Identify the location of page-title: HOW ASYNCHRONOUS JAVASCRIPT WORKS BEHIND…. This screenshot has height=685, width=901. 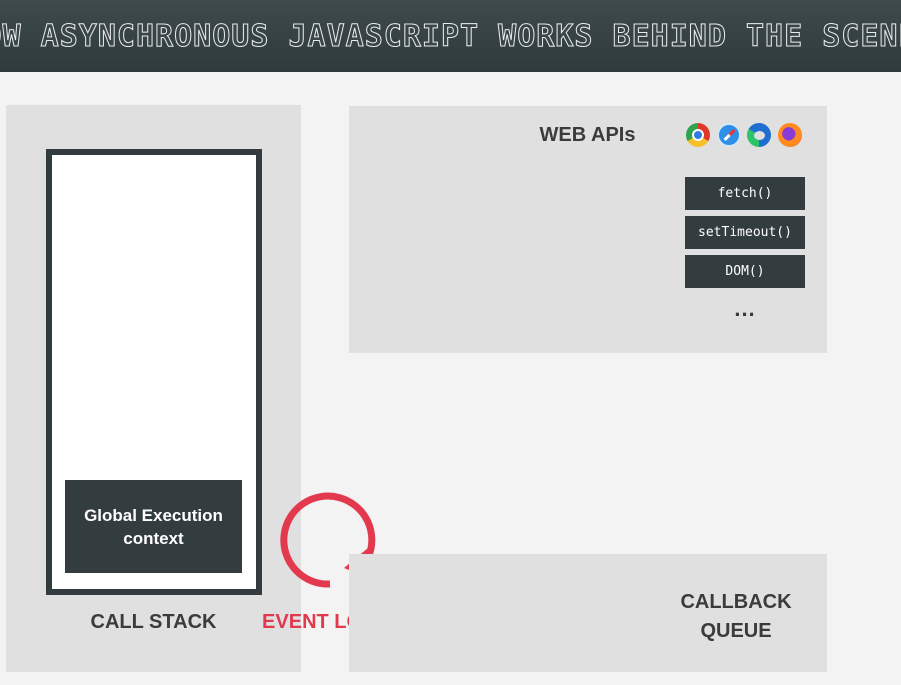
(450, 36).